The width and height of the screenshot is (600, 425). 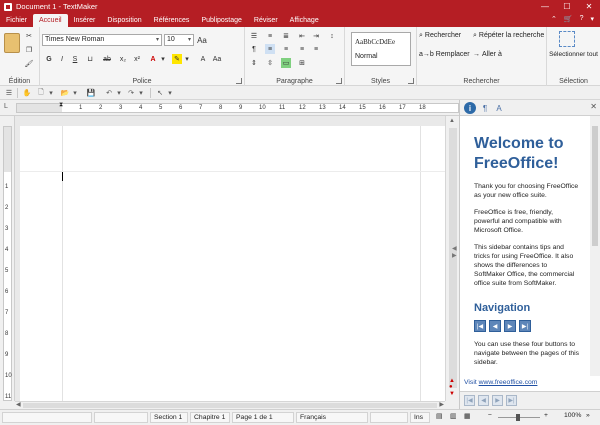 What do you see at coordinates (302, 36) in the screenshot?
I see `decrease-indent-icon: ⇤` at bounding box center [302, 36].